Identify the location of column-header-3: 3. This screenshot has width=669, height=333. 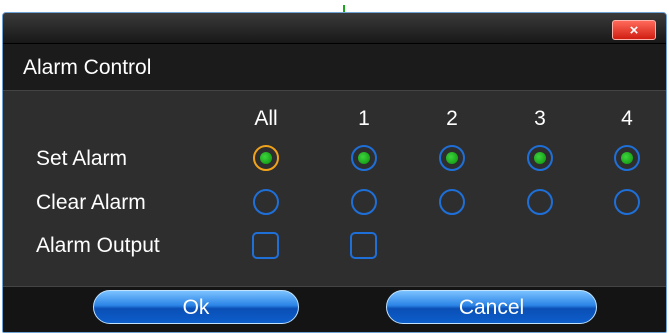
(540, 118).